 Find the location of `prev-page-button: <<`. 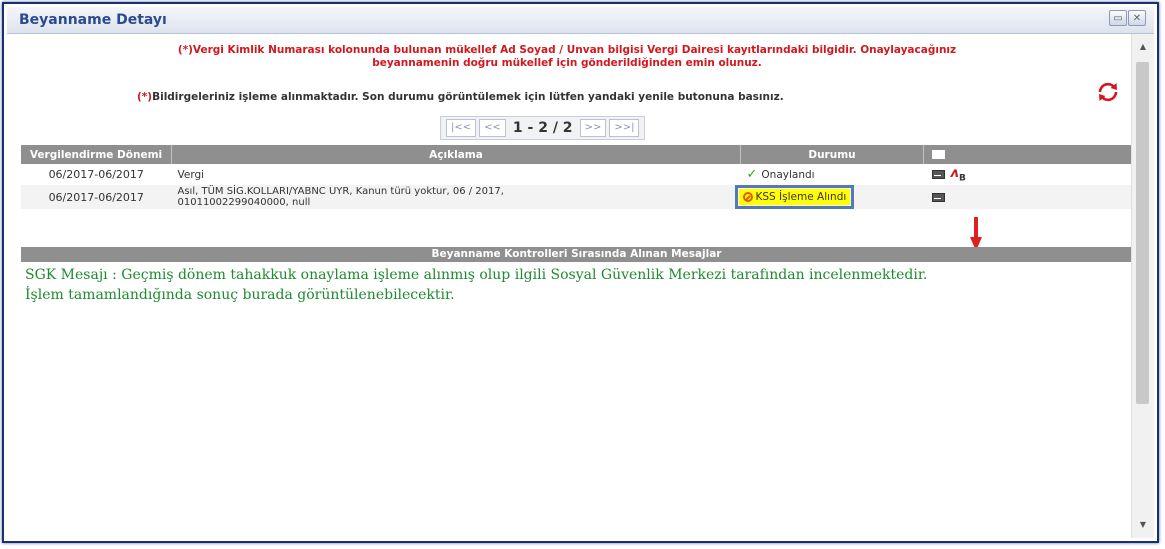

prev-page-button: << is located at coordinates (492, 128).